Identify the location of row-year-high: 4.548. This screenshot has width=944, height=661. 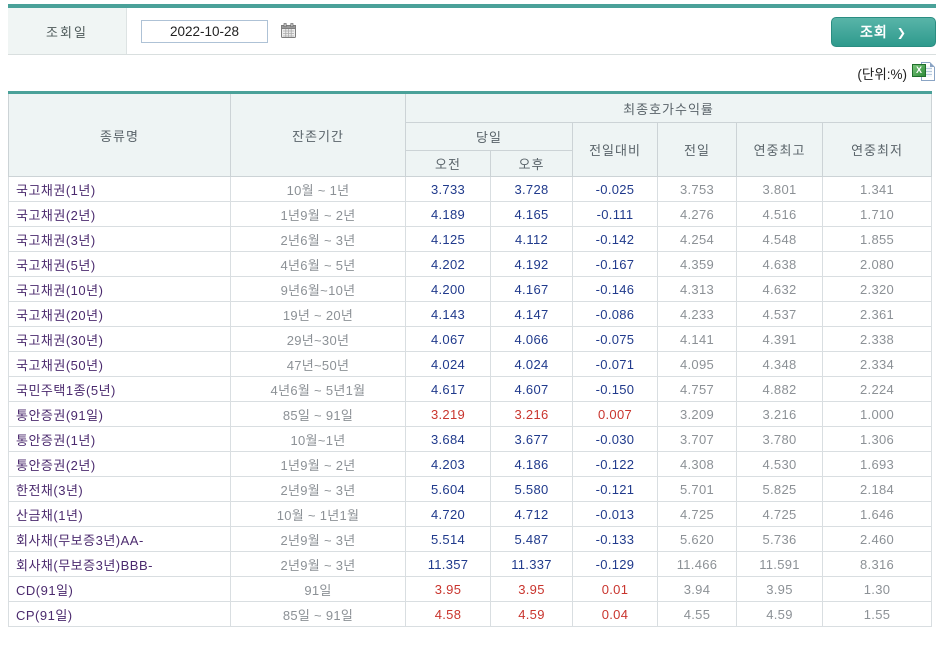
(779, 239).